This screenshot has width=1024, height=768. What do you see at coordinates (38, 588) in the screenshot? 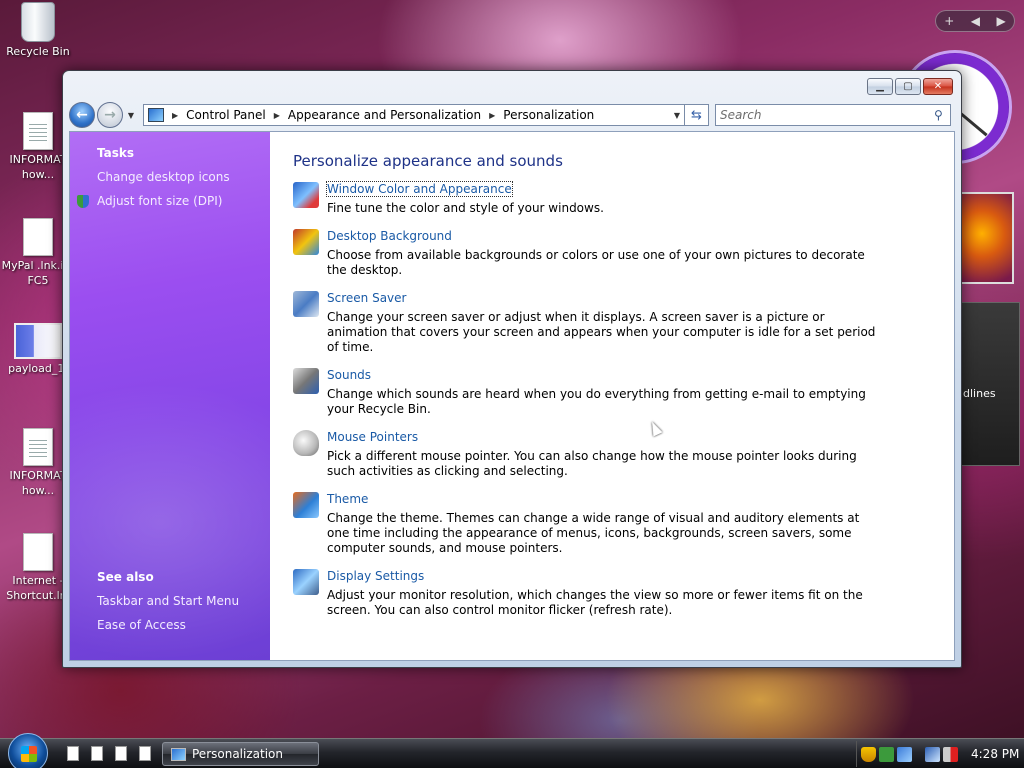
I see `desktop-icon-label: Internet - Shortcut.lnl` at bounding box center [38, 588].